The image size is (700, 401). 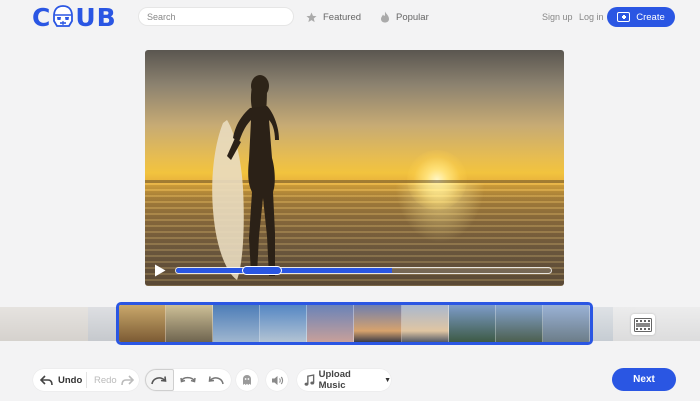 I want to click on nav-popular-label: Popular, so click(x=412, y=17).